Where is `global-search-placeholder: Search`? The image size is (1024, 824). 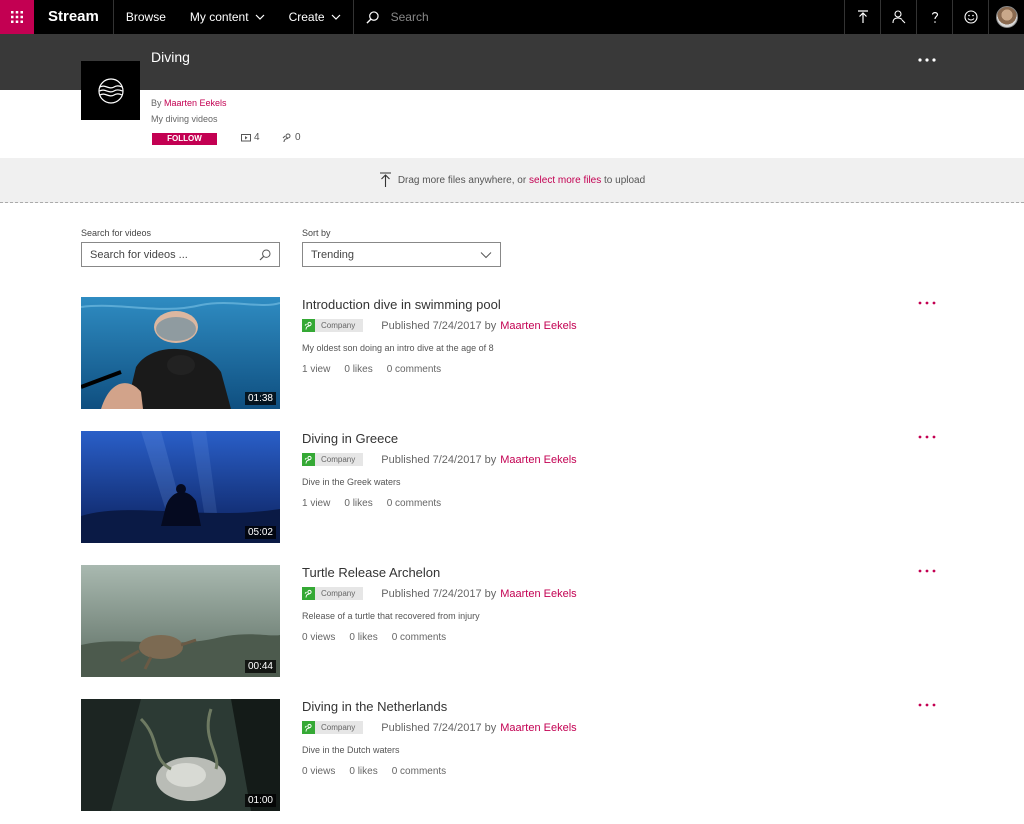 global-search-placeholder: Search is located at coordinates (409, 17).